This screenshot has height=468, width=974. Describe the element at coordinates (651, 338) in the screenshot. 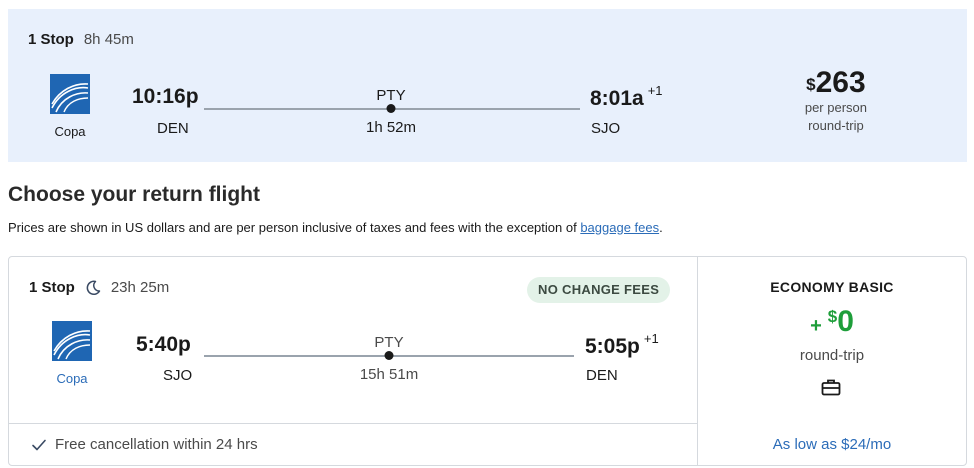

I see `return-arrive-offset: +1` at that location.